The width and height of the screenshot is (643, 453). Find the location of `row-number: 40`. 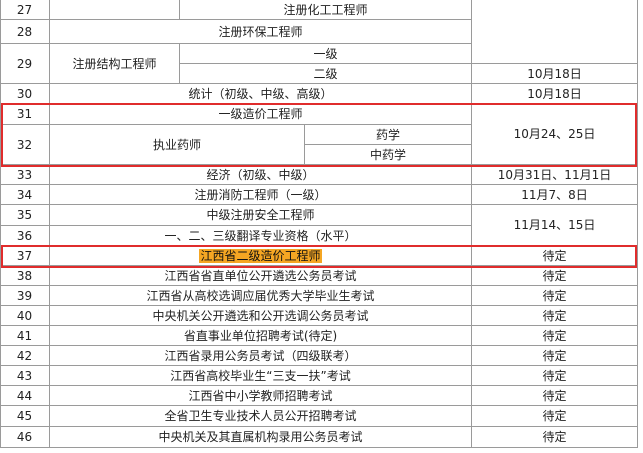

row-number: 40 is located at coordinates (25, 316).